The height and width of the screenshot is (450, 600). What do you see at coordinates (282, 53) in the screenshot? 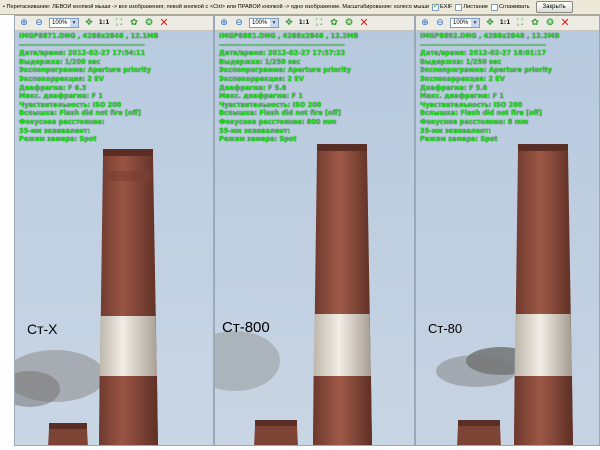
I see `exif-line-datetime: Дата/время: 2012-02-27 17:57:22` at bounding box center [282, 53].